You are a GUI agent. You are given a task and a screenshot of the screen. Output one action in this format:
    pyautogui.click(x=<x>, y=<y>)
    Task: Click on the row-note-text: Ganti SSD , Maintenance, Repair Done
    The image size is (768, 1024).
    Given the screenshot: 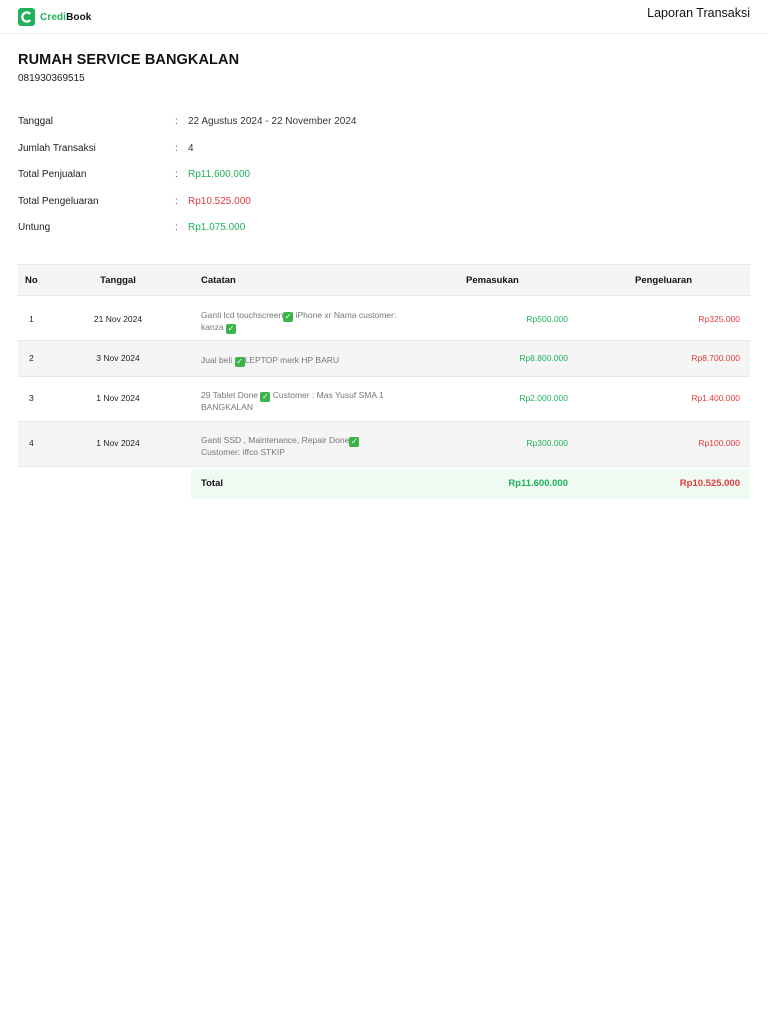 What is the action you would take?
    pyautogui.click(x=275, y=440)
    